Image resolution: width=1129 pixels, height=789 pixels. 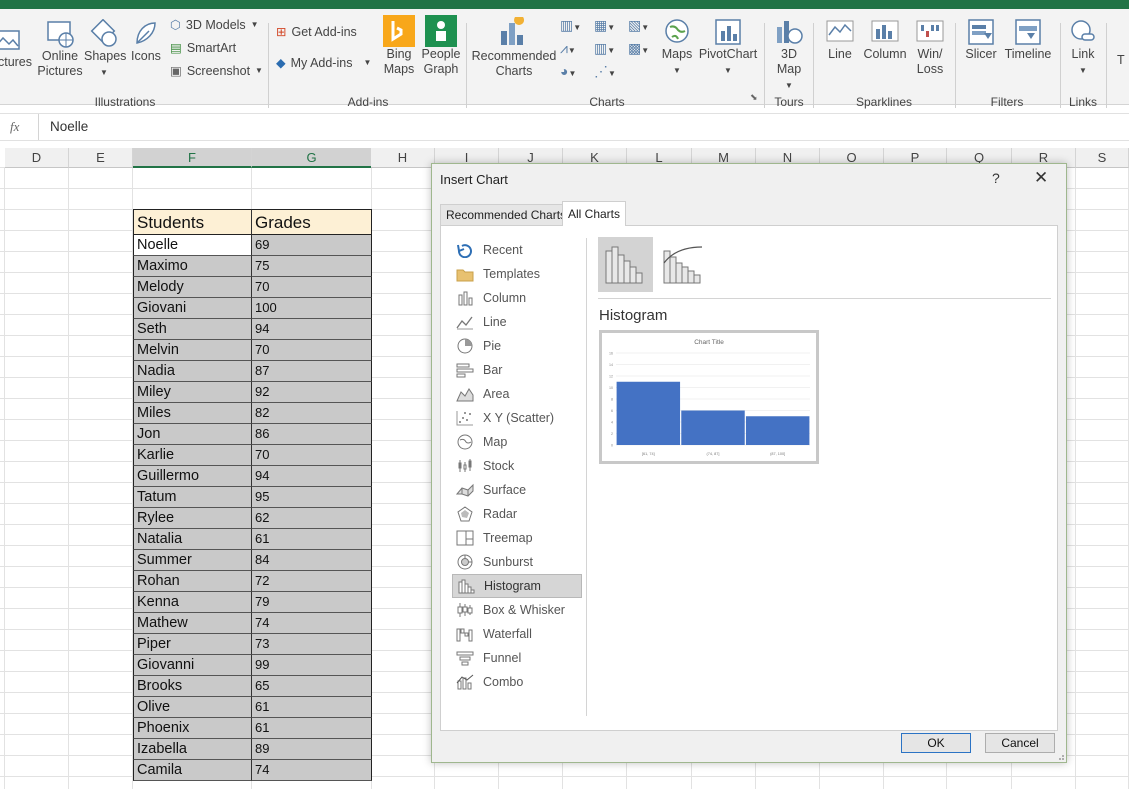 What do you see at coordinates (981, 39) in the screenshot?
I see `slicer-button: Slicer` at bounding box center [981, 39].